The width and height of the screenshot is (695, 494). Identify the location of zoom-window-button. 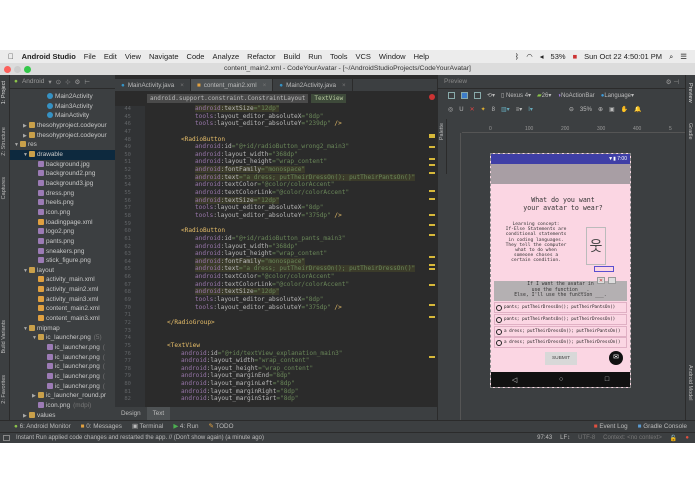
(27, 69).